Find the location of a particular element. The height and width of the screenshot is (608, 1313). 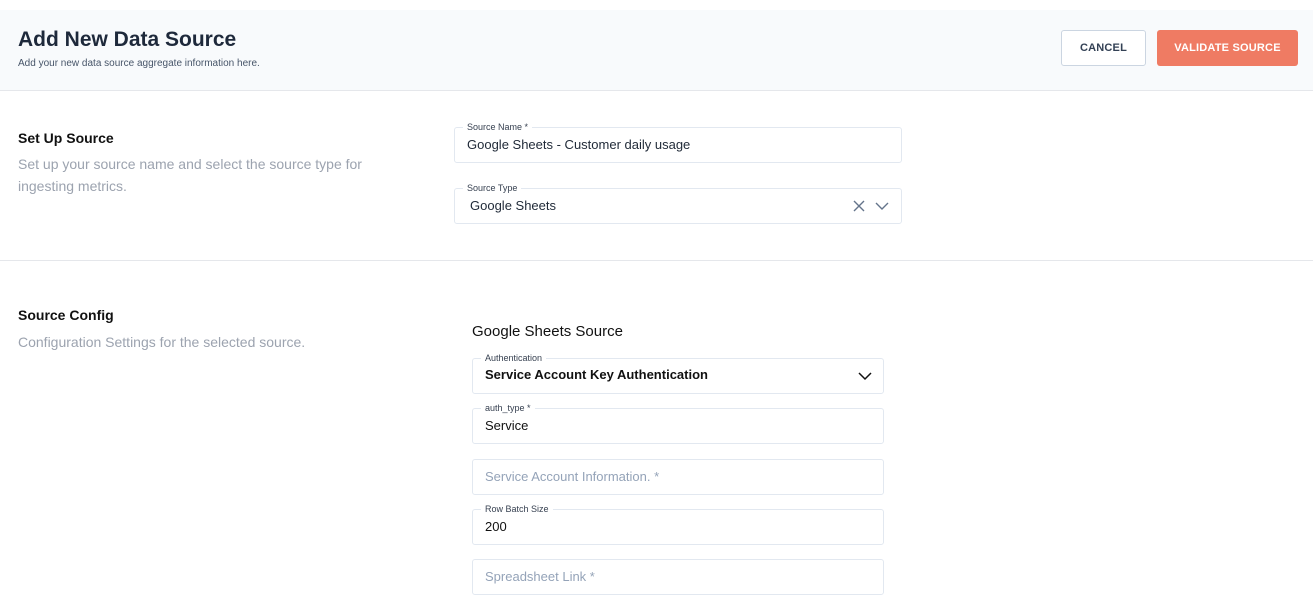

page-title: Add New Data Source is located at coordinates (127, 39).